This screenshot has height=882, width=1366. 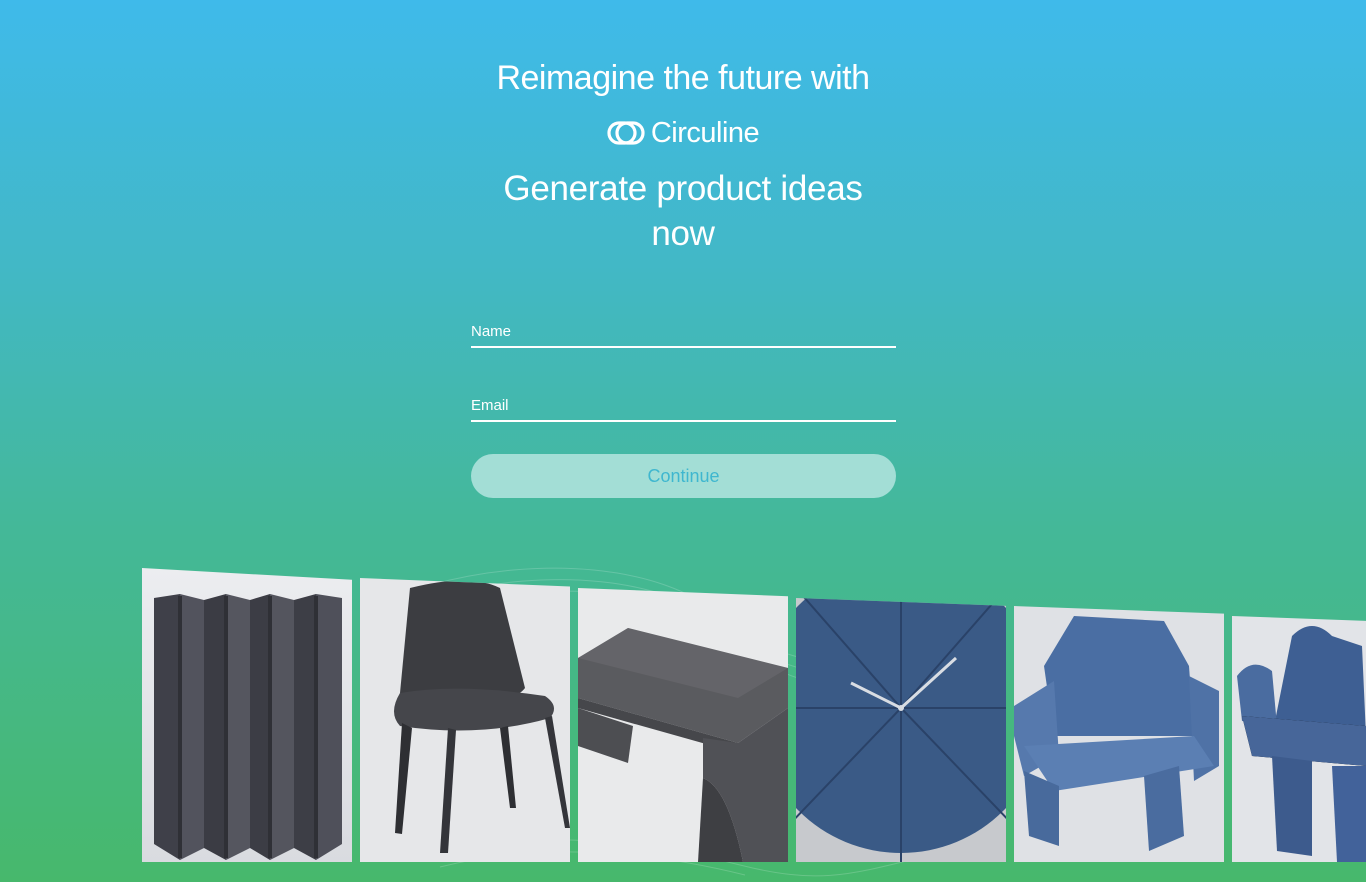 I want to click on armchair-image, so click(x=1119, y=734).